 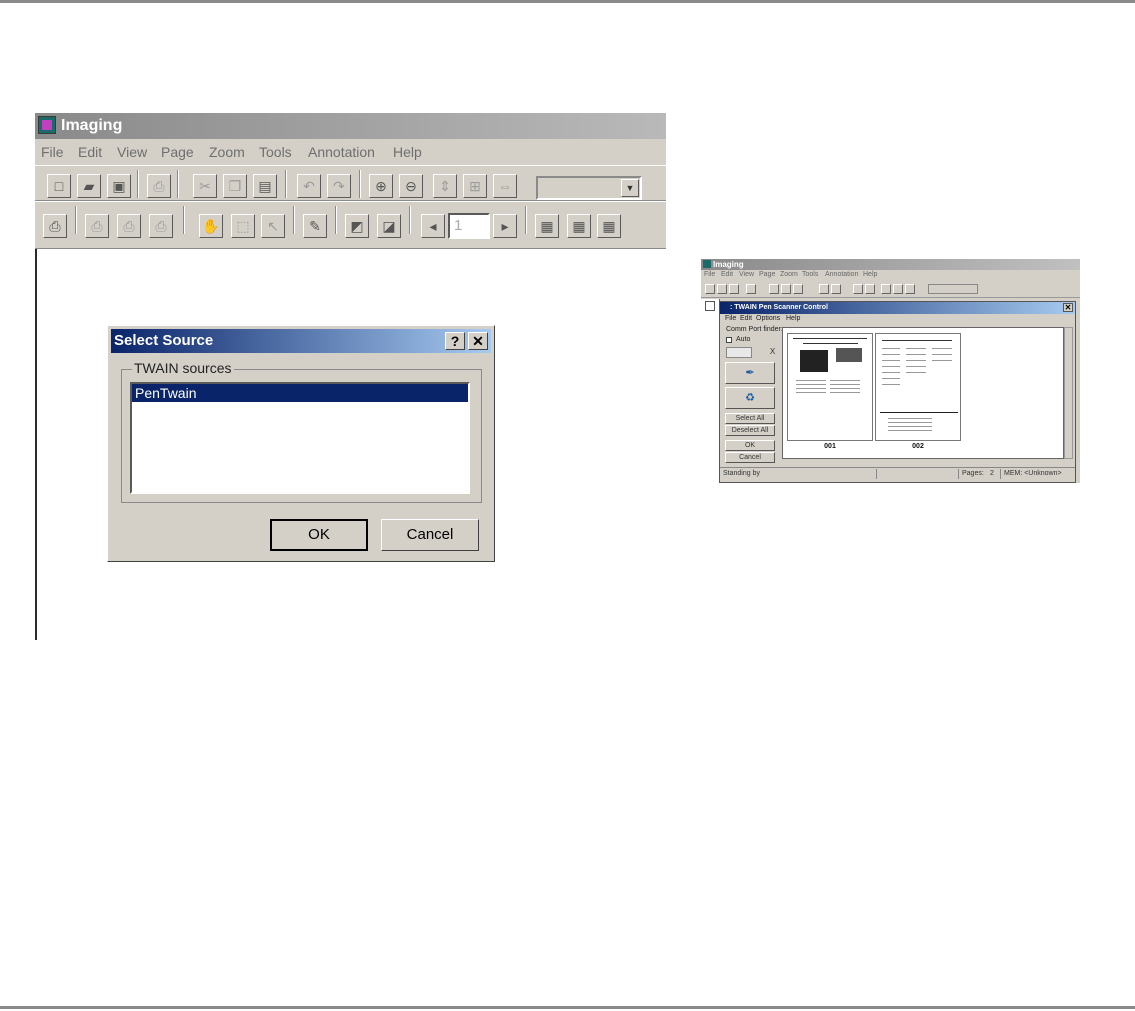 What do you see at coordinates (772, 352) in the screenshot?
I see `clear-button: X` at bounding box center [772, 352].